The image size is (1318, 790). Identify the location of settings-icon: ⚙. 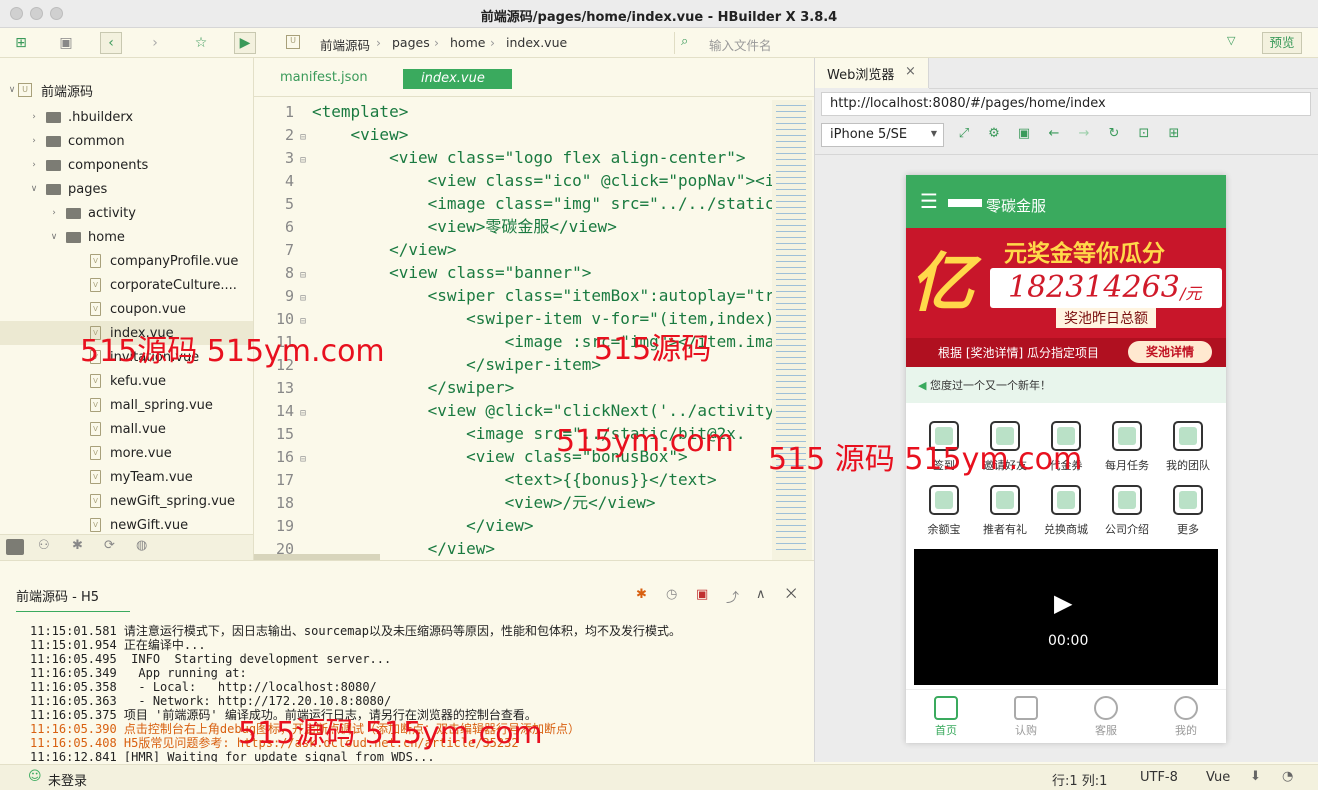
(994, 134).